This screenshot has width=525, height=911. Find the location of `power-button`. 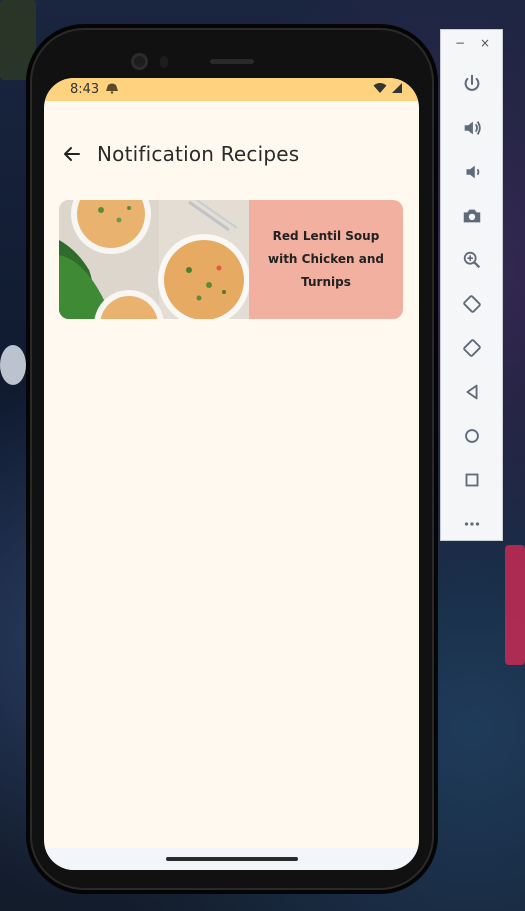

power-button is located at coordinates (472, 84).